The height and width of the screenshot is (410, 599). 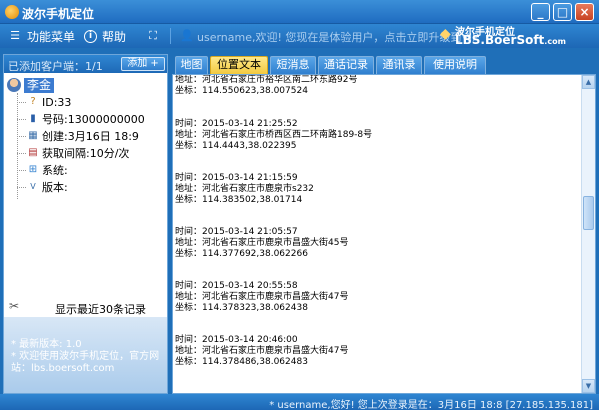 I want to click on detail-id: ? ID:33, so click(x=44, y=102).